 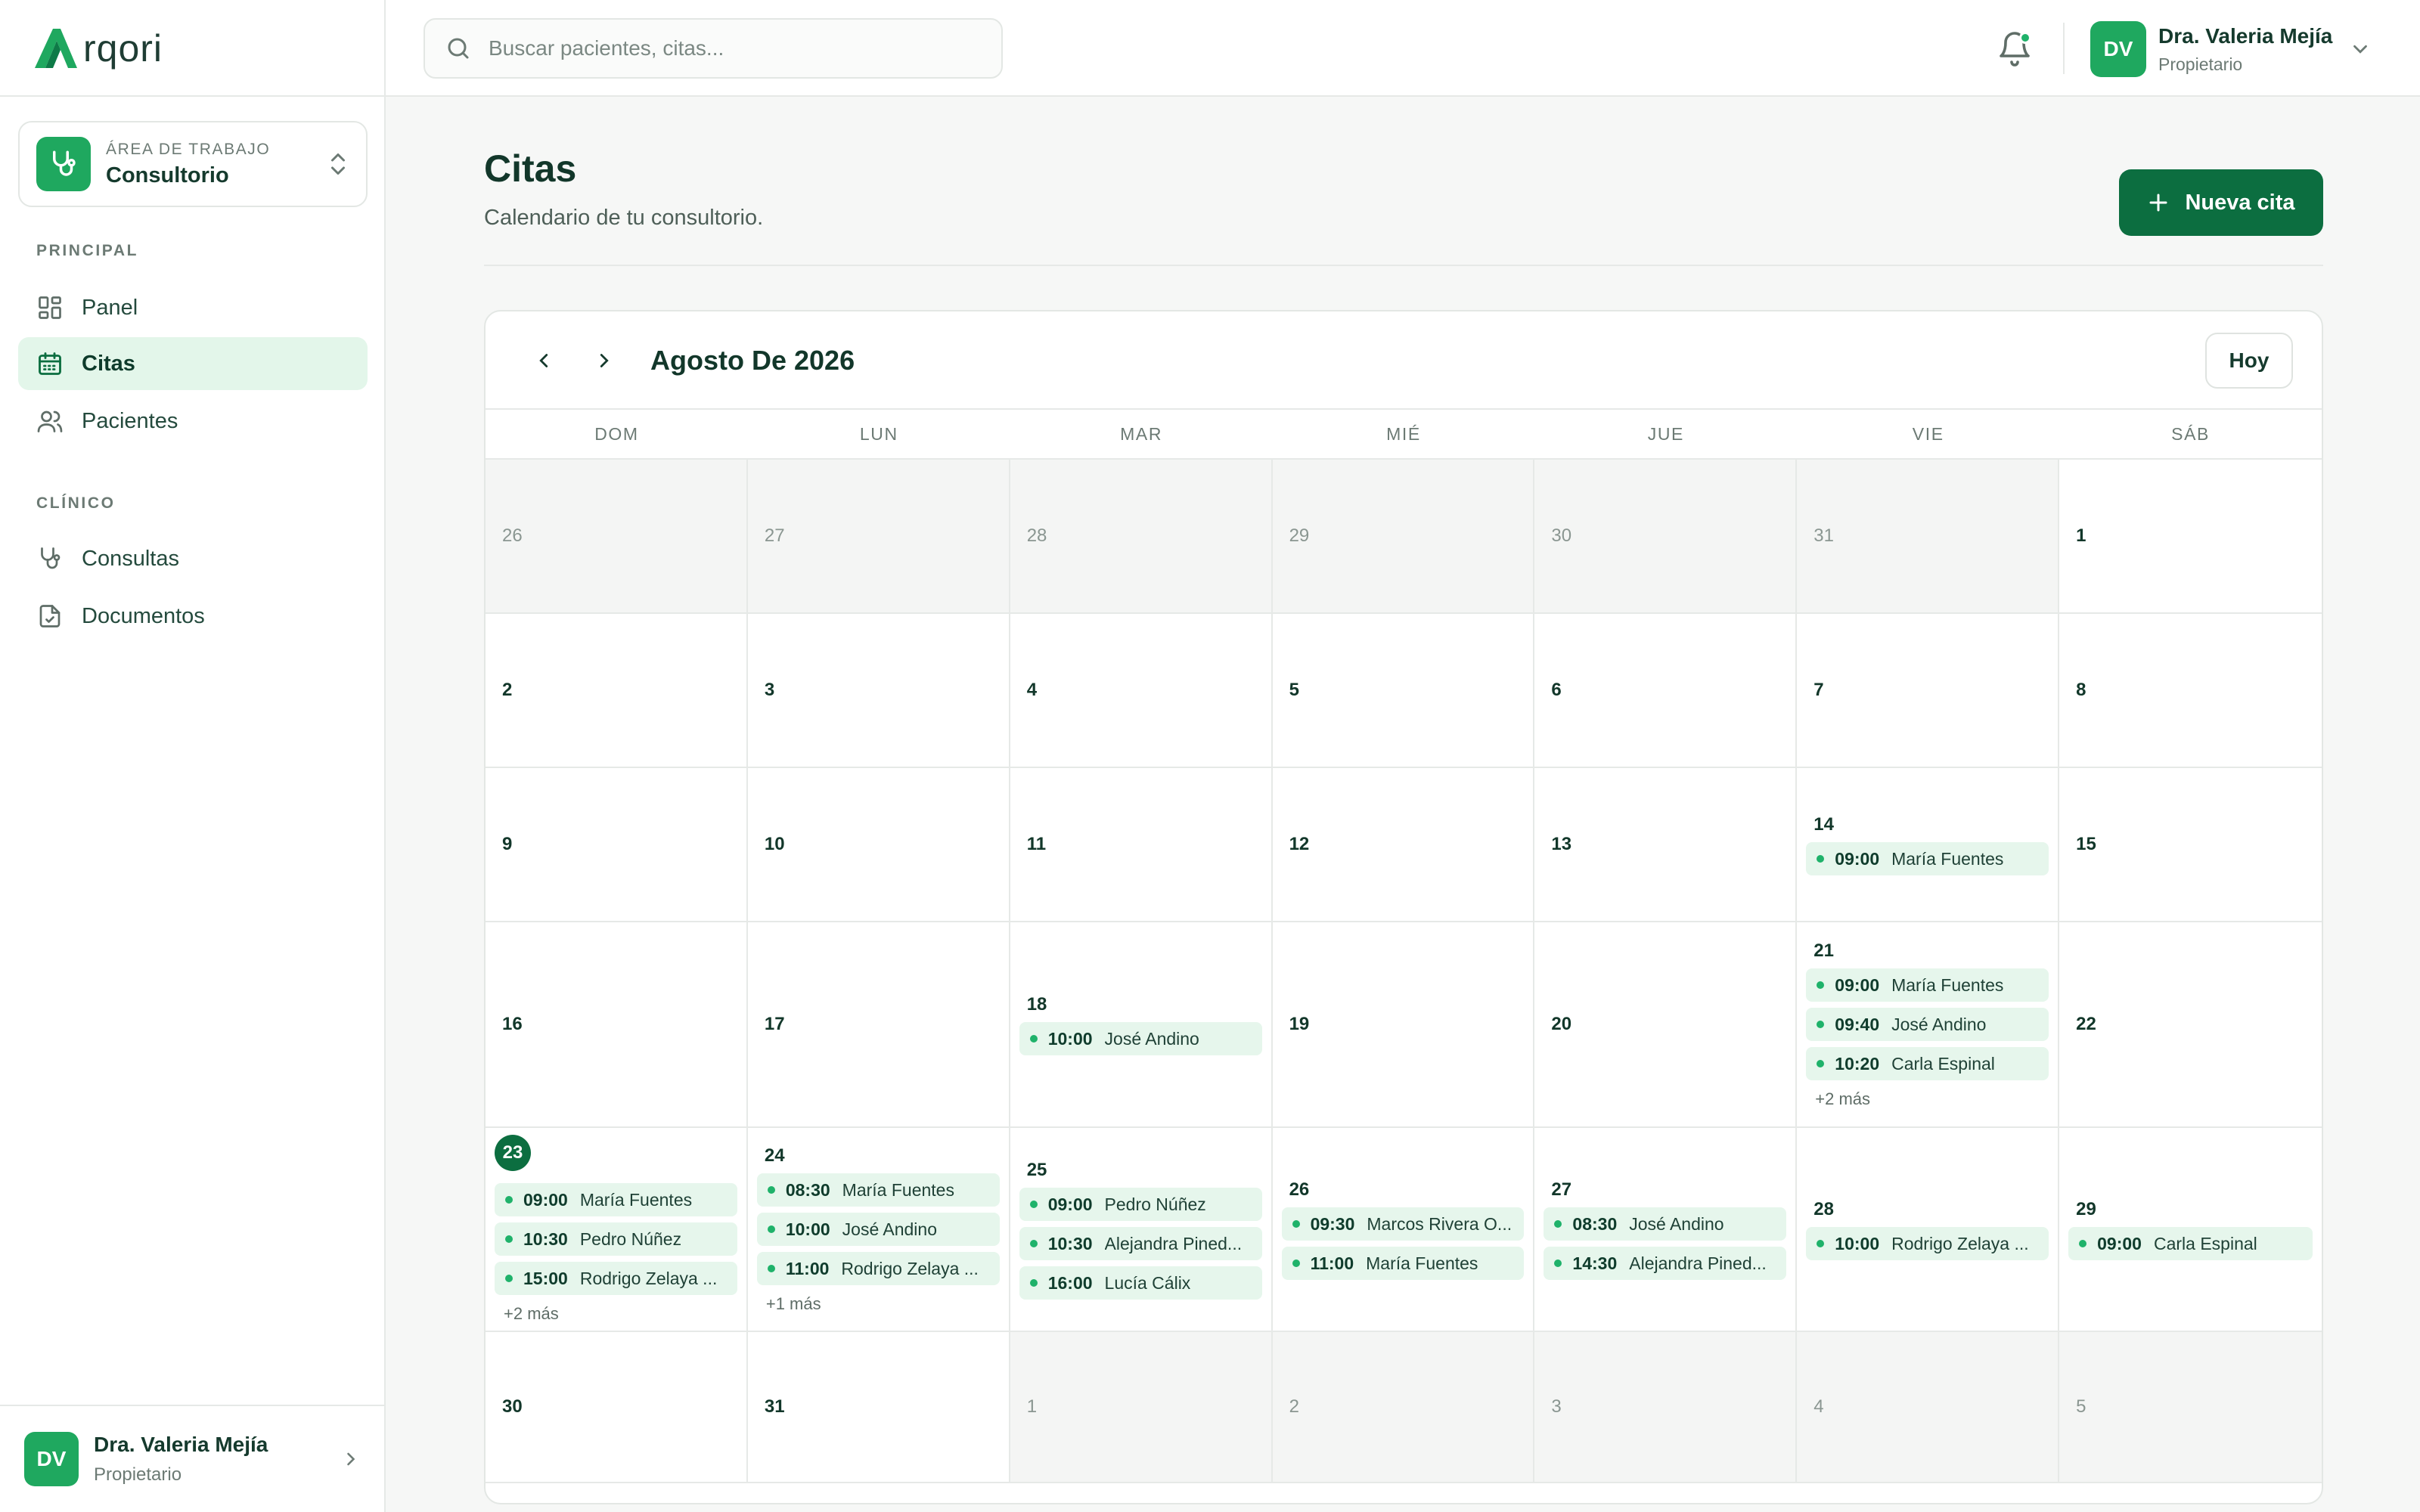 What do you see at coordinates (1927, 1063) in the screenshot?
I see `appointment-chip: 10:20 Carla Espinal` at bounding box center [1927, 1063].